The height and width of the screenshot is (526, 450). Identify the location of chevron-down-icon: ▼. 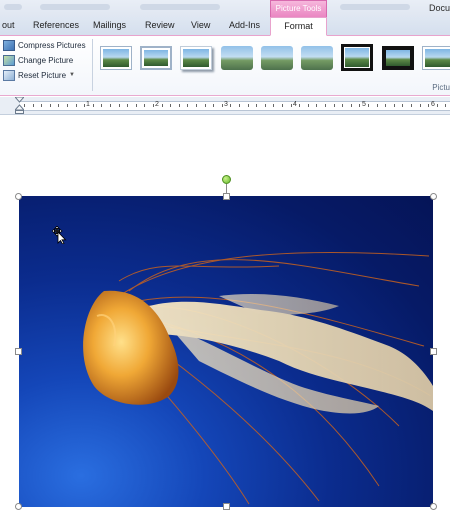
(72, 75).